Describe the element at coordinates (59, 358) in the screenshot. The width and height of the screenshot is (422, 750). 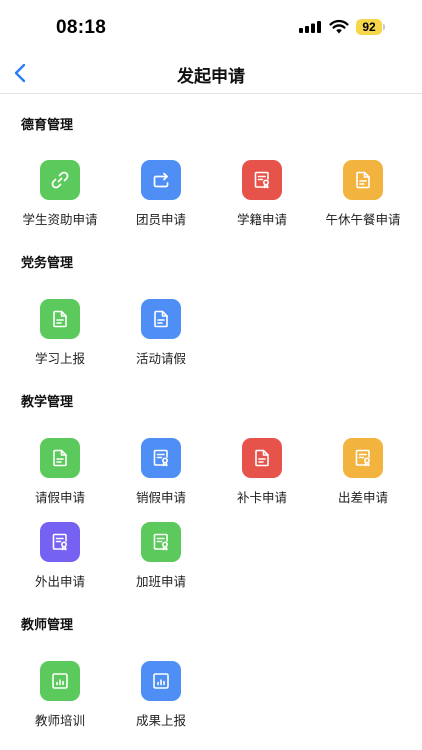
I see `tile-label: 学习上报` at that location.